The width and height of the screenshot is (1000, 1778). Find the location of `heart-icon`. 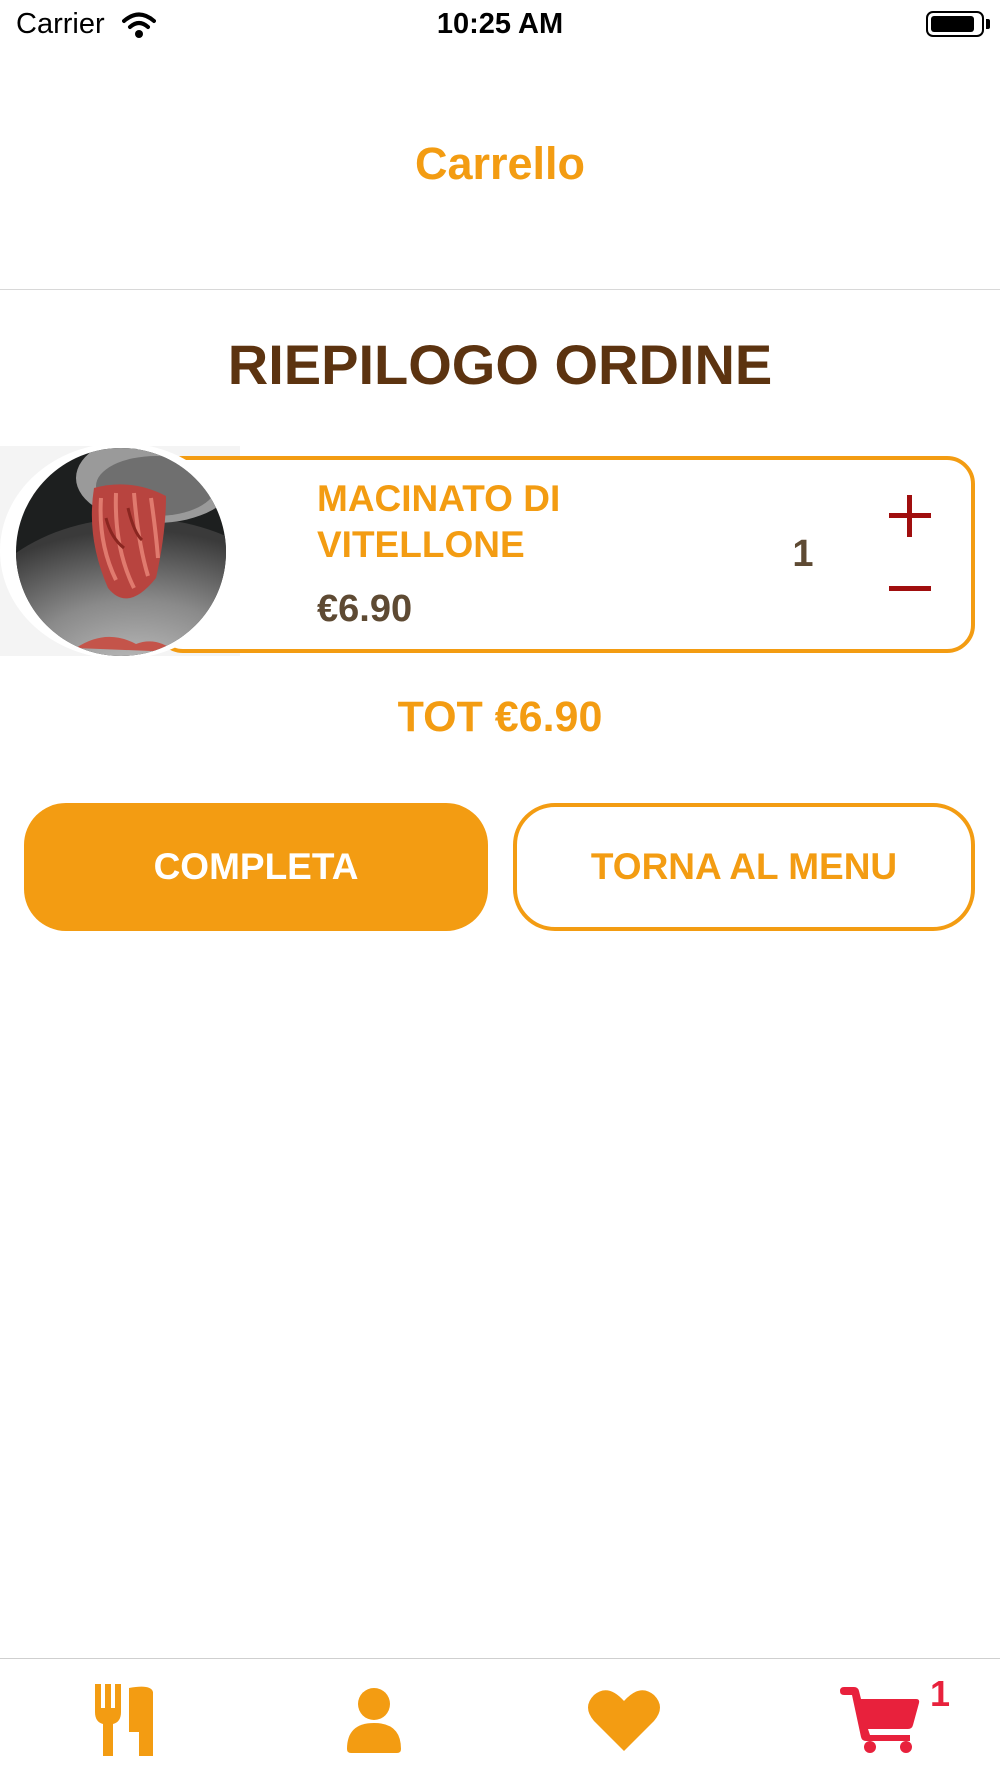

heart-icon is located at coordinates (624, 1720).